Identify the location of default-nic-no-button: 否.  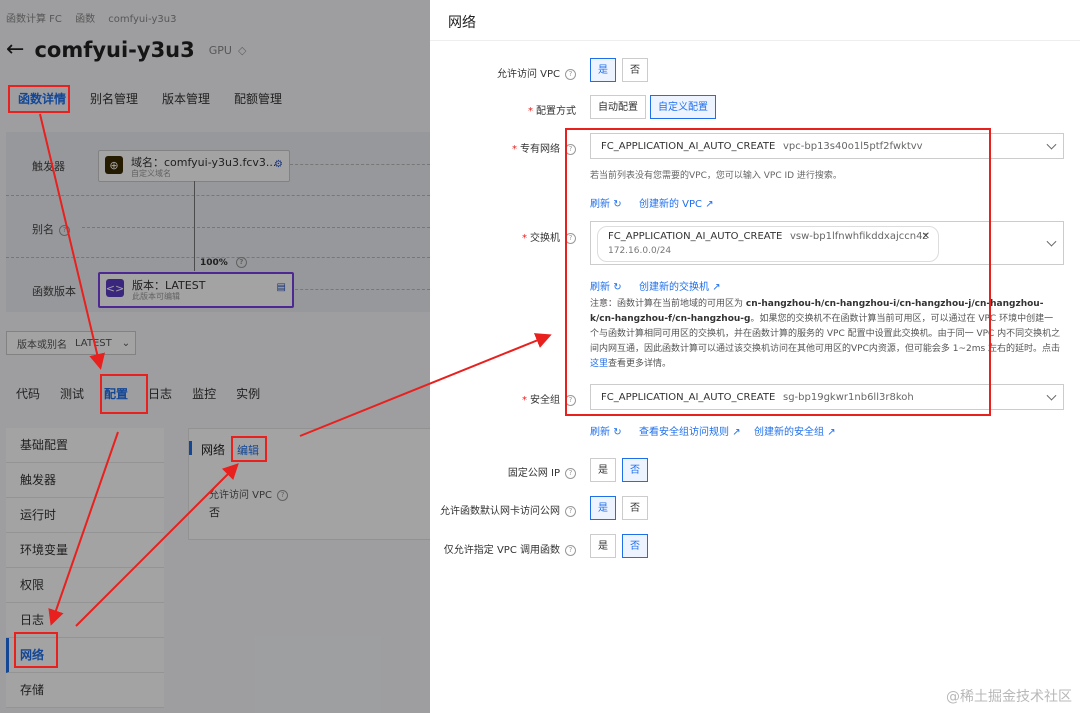
(635, 508).